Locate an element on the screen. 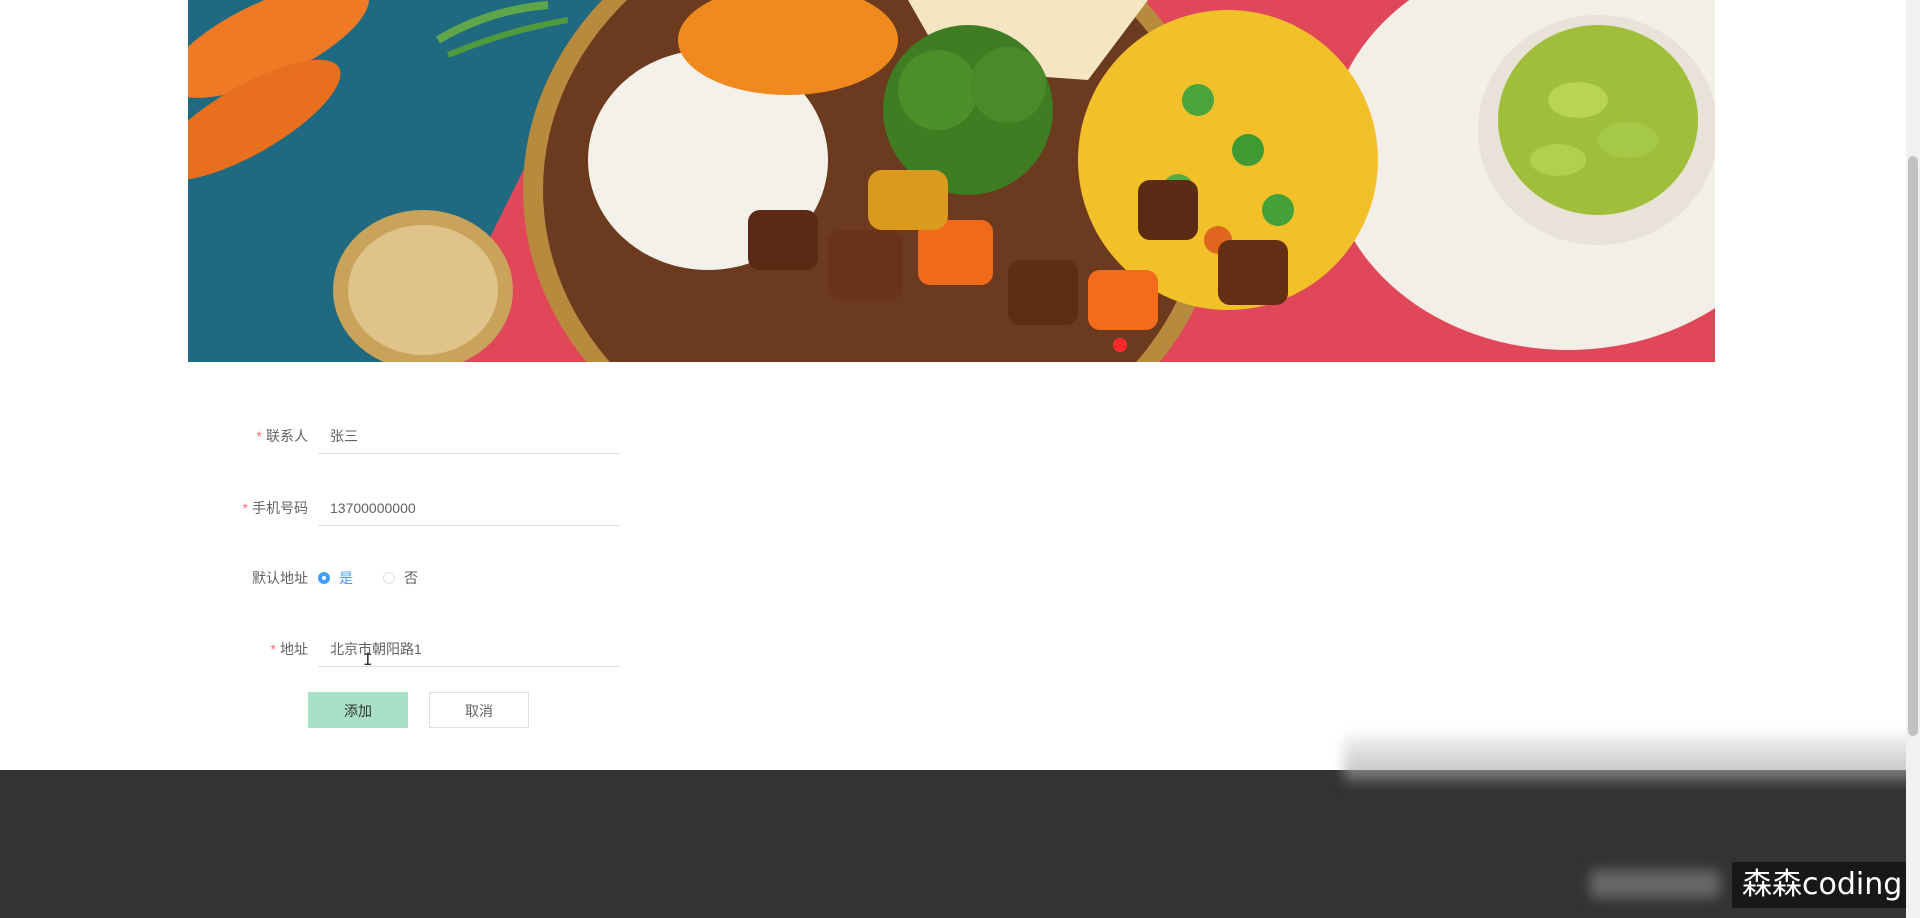 The width and height of the screenshot is (1920, 918). radio-yes: 是 is located at coordinates (335, 578).